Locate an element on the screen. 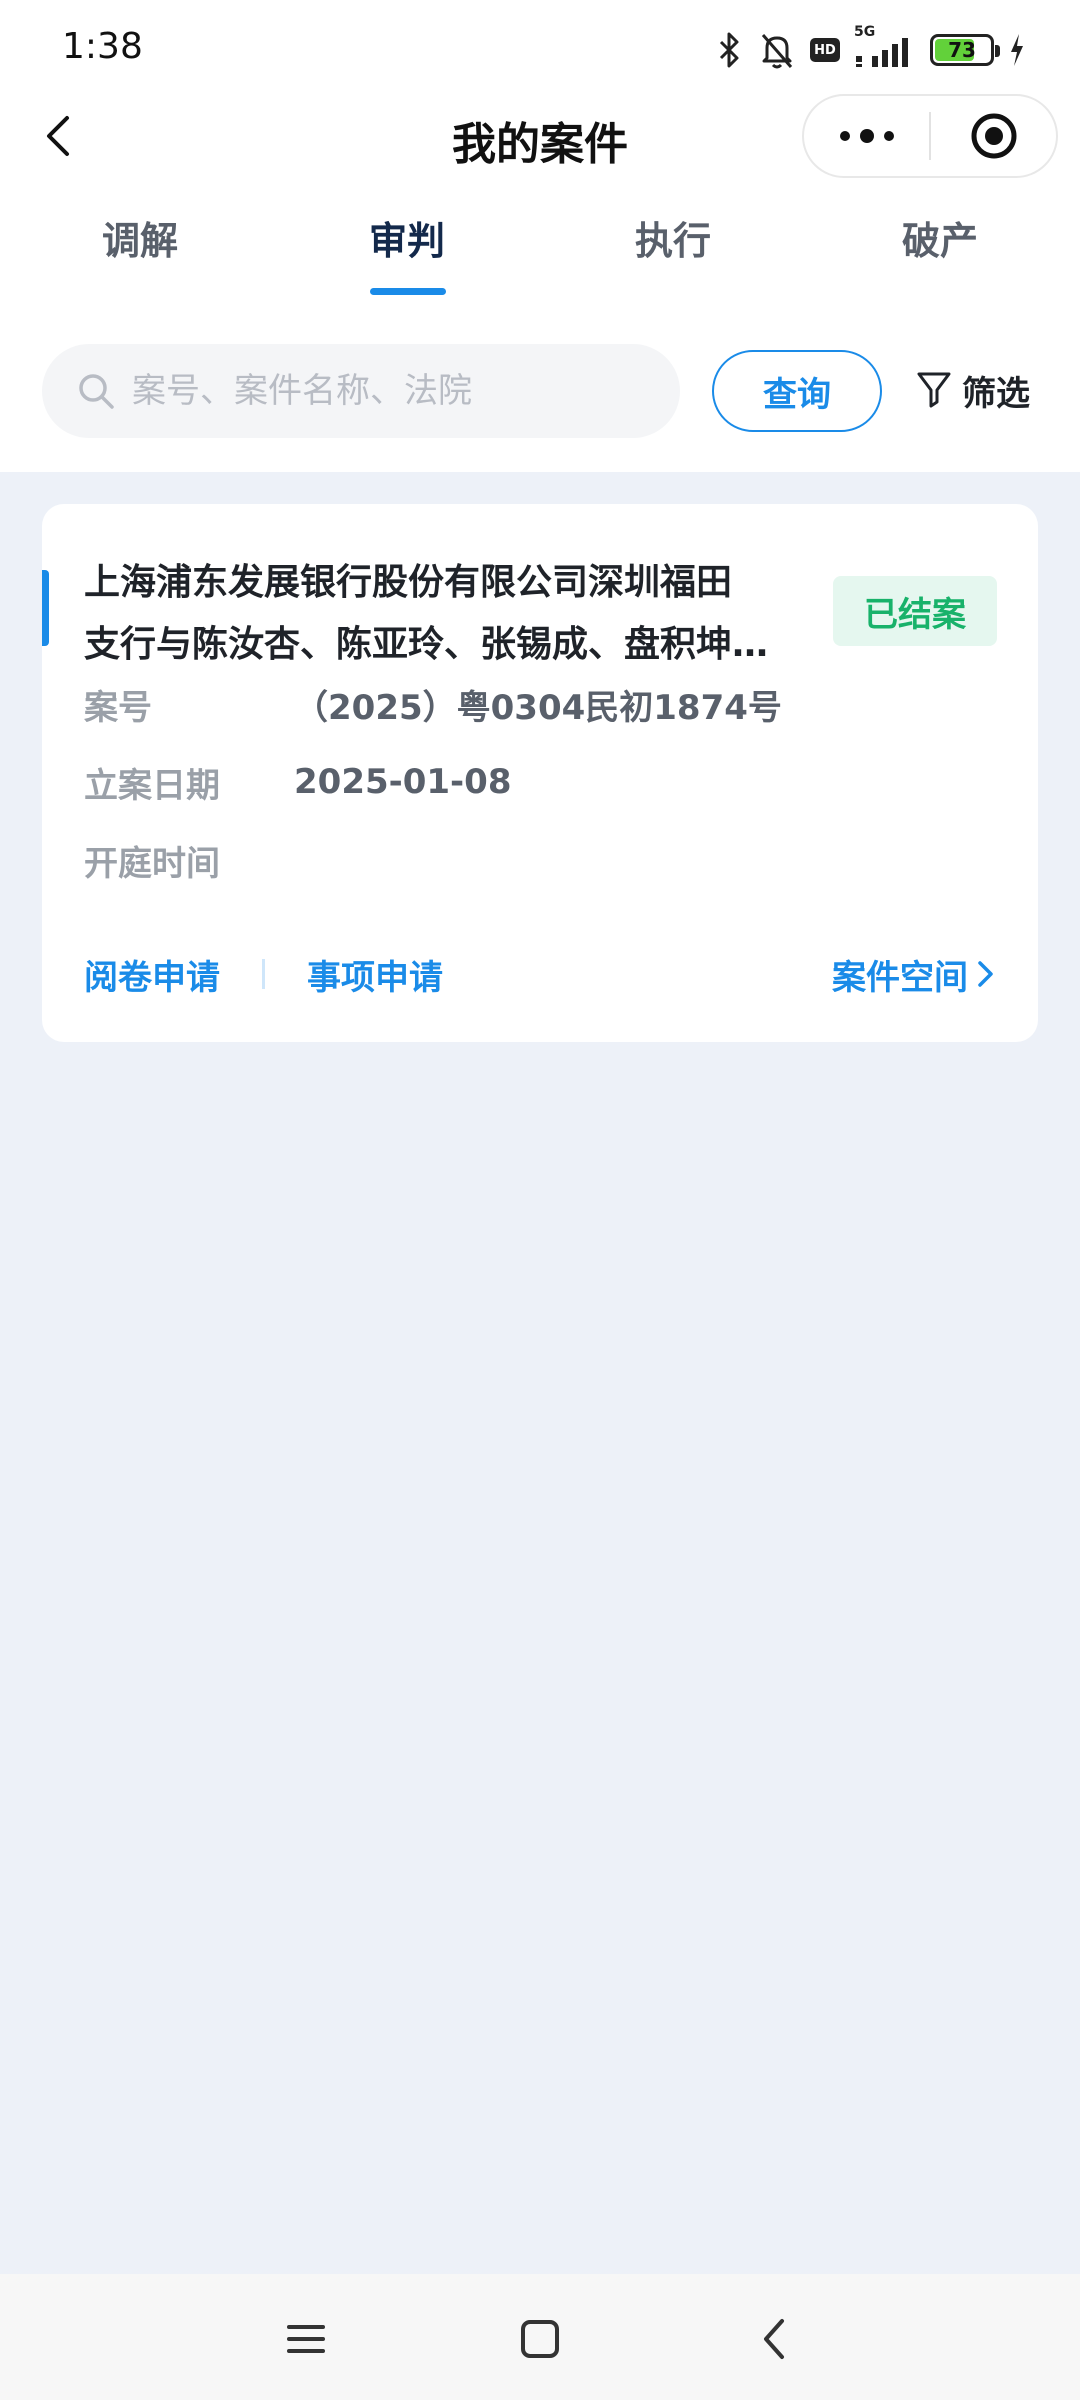 The image size is (1080, 2400). tab-bankruptcy: 破产 is located at coordinates (940, 237).